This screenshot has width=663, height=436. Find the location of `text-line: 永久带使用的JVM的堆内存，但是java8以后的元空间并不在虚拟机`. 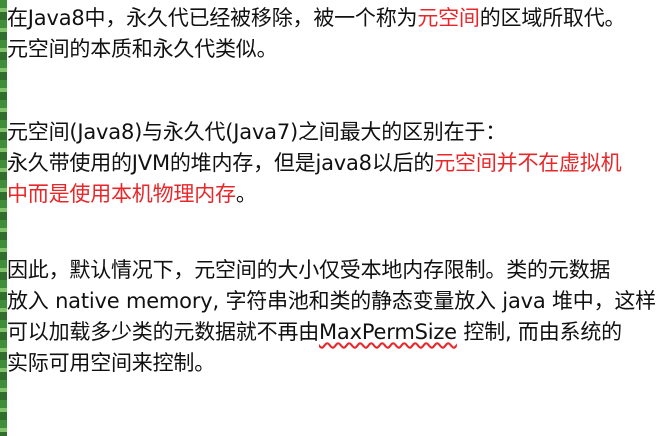

text-line: 永久带使用的JVM的堆内存，但是java8以后的元空间并不在虚拟机 is located at coordinates (314, 163).